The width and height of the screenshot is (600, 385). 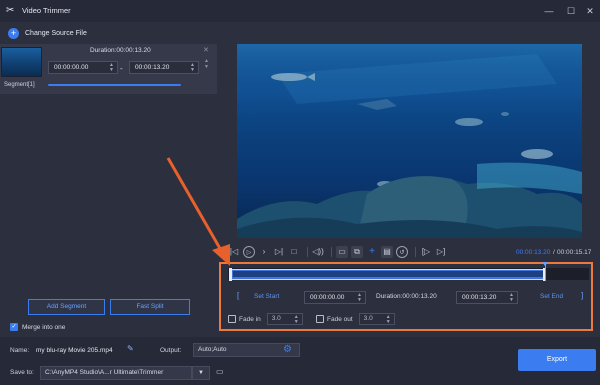 I want to click on set-start-button: Set Start, so click(x=266, y=296).